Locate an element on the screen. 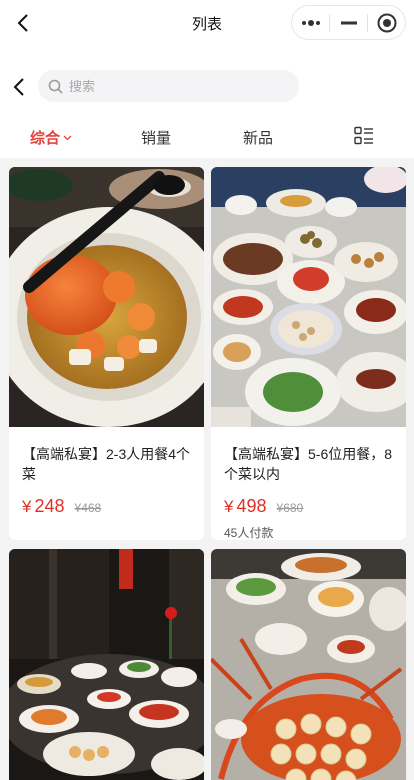 This screenshot has height=780, width=414. more-dots-icon is located at coordinates (310, 22).